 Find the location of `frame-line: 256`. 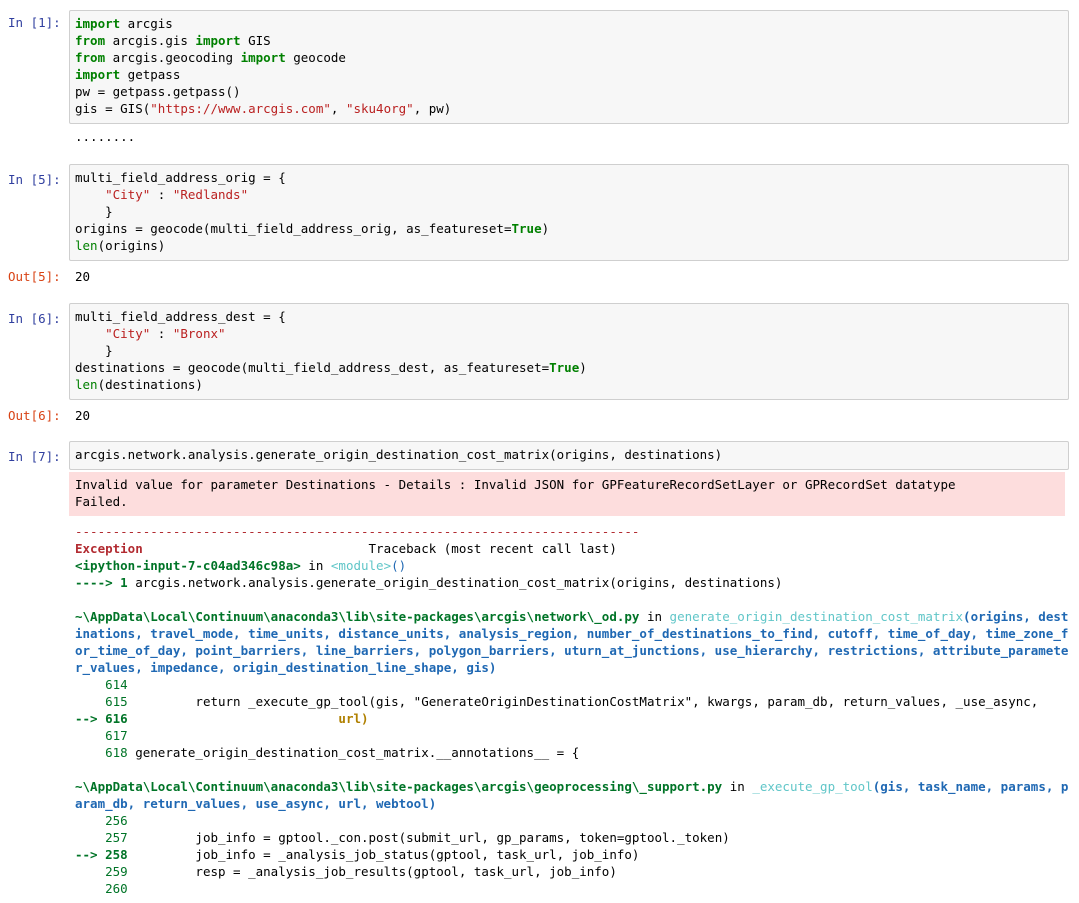

frame-line: 256 is located at coordinates (105, 820).